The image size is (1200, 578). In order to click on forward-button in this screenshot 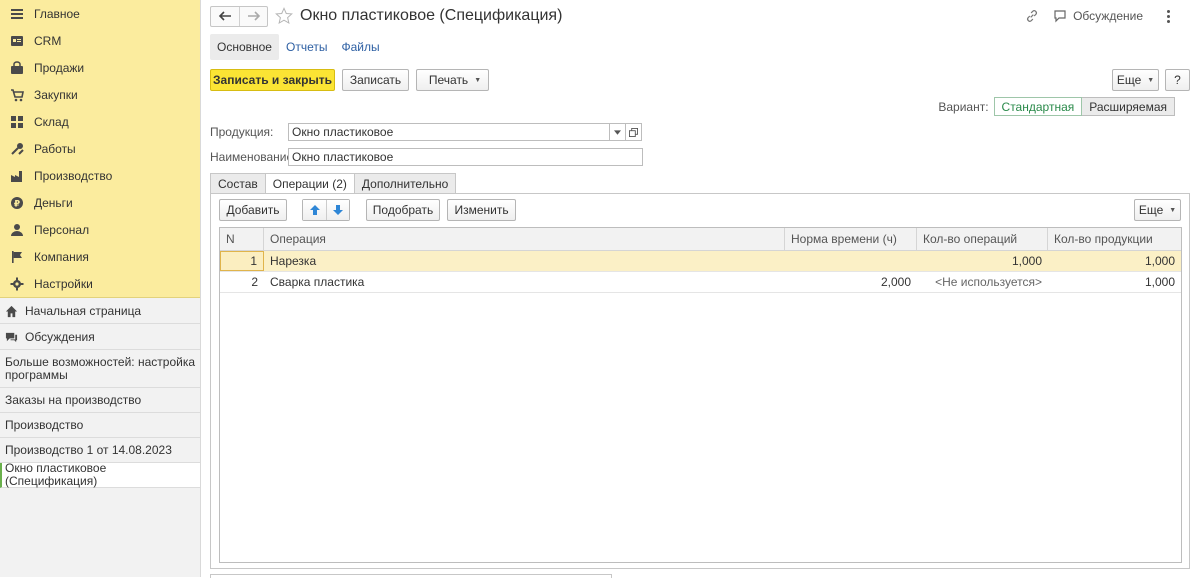, I will do `click(253, 16)`.